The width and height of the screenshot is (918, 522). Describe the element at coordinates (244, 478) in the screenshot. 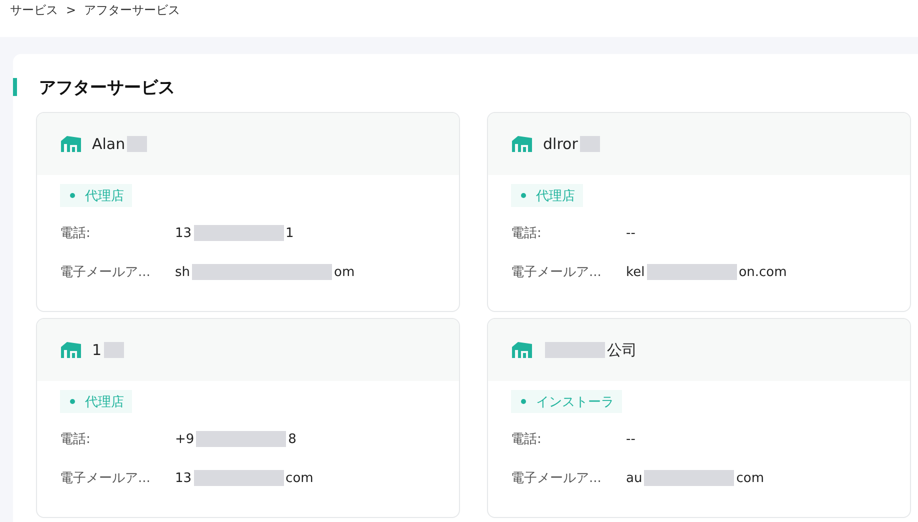

I see `field-value: 13 com` at that location.